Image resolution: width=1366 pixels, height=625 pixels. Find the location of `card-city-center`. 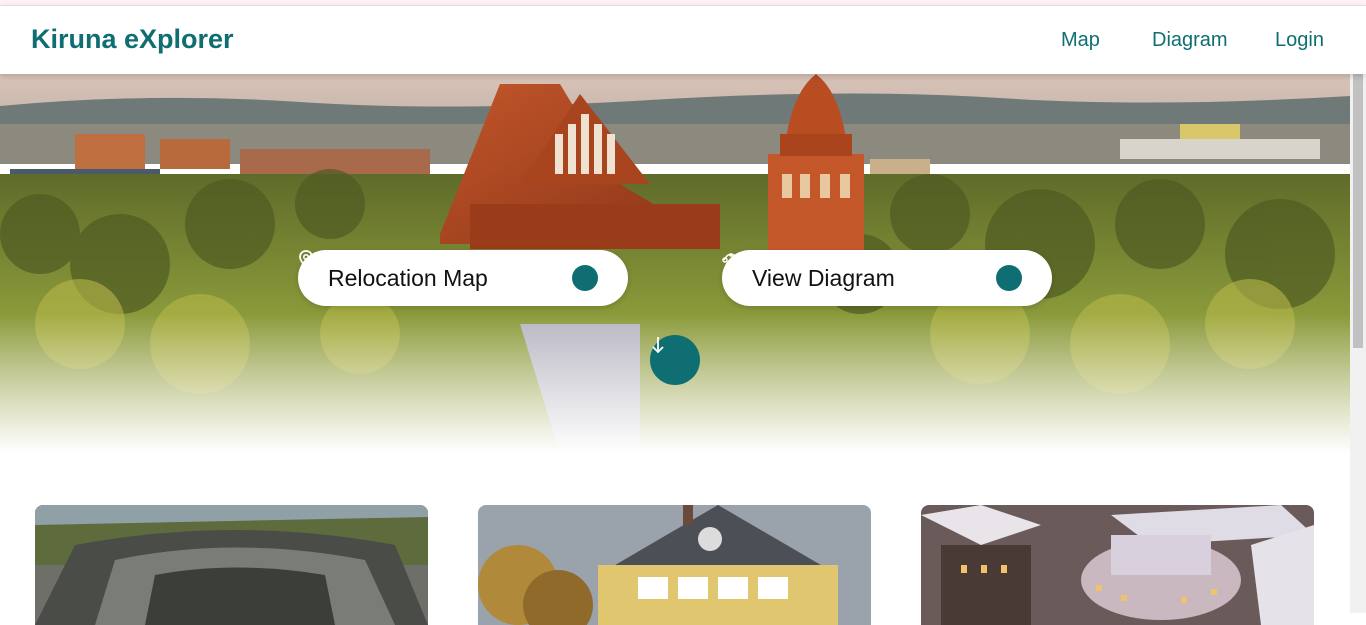

card-city-center is located at coordinates (1117, 565).